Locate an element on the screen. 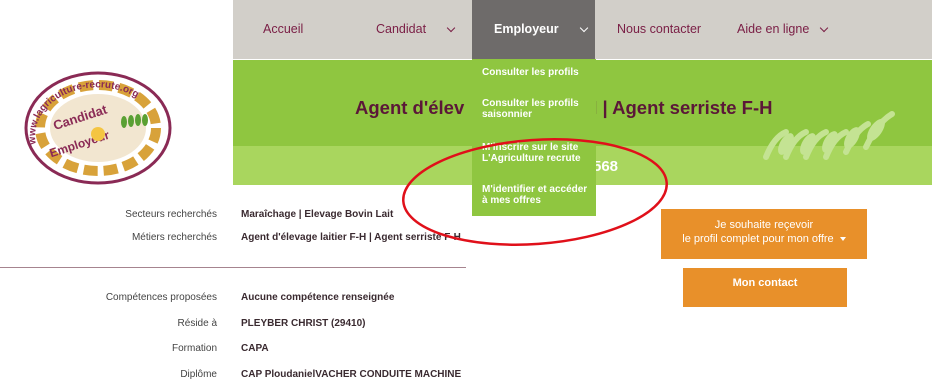 This screenshot has height=391, width=932. nav-accueil: Accueil is located at coordinates (283, 29).